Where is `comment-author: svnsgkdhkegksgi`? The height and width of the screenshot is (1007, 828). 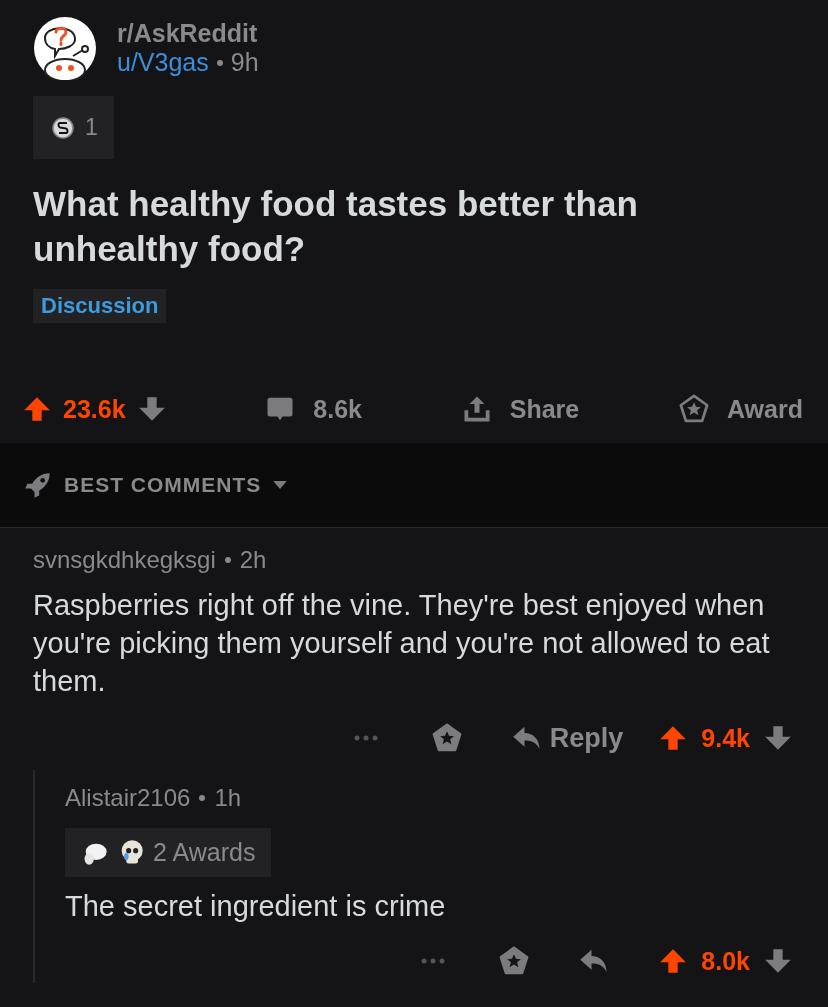
comment-author: svnsgkdhkegksgi is located at coordinates (124, 560).